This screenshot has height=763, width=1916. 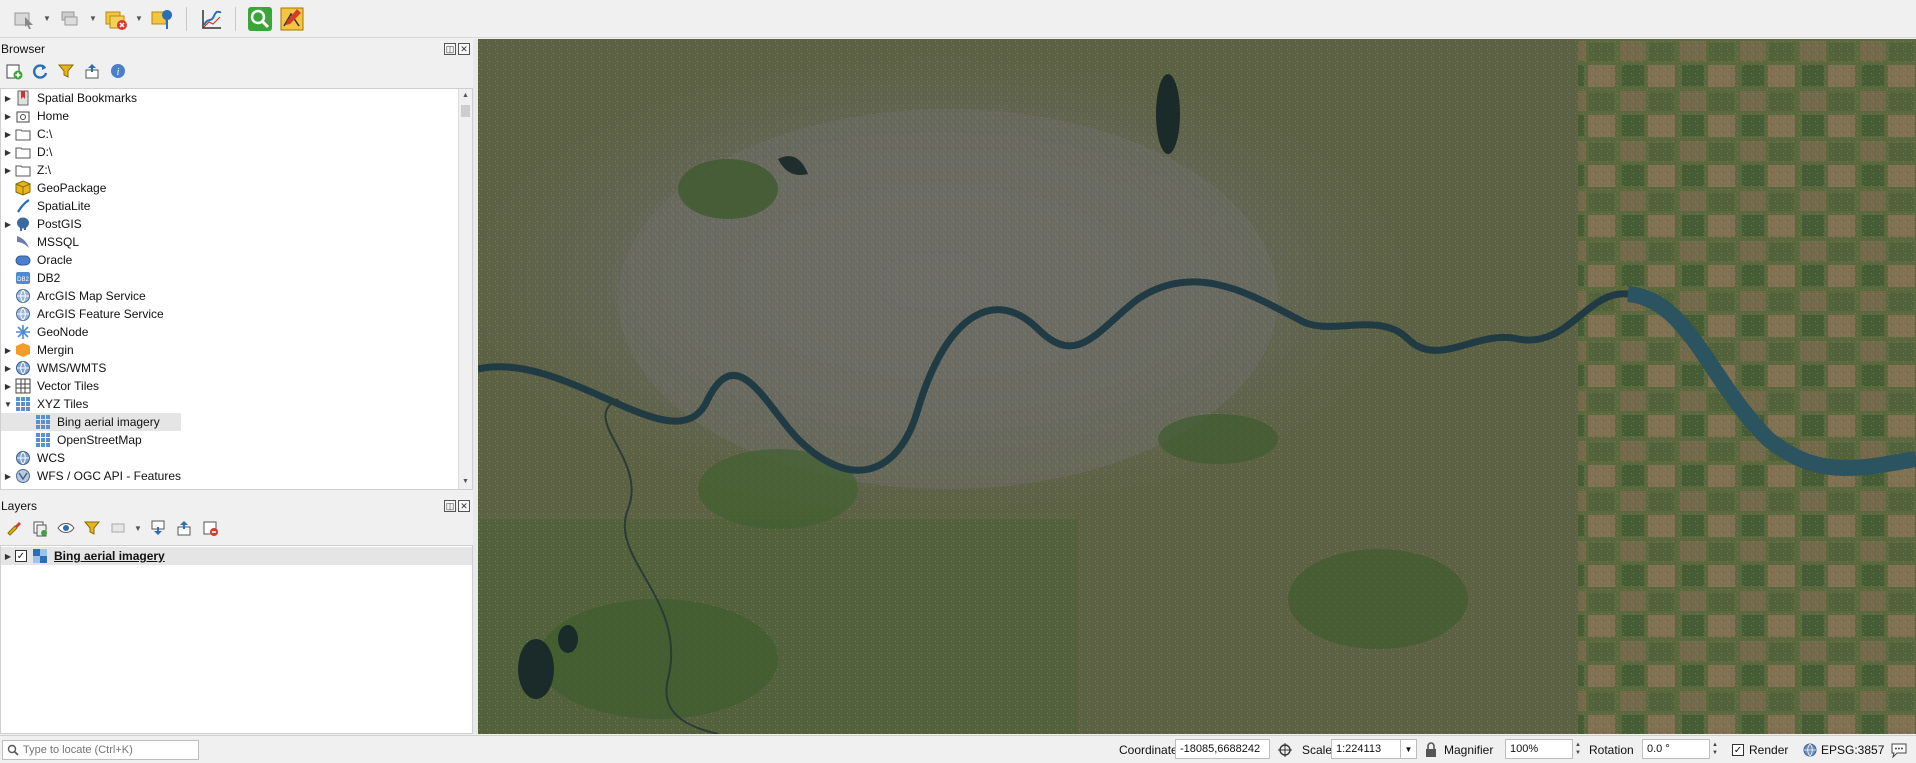 What do you see at coordinates (55, 260) in the screenshot?
I see `browser-item-label: Oracle` at bounding box center [55, 260].